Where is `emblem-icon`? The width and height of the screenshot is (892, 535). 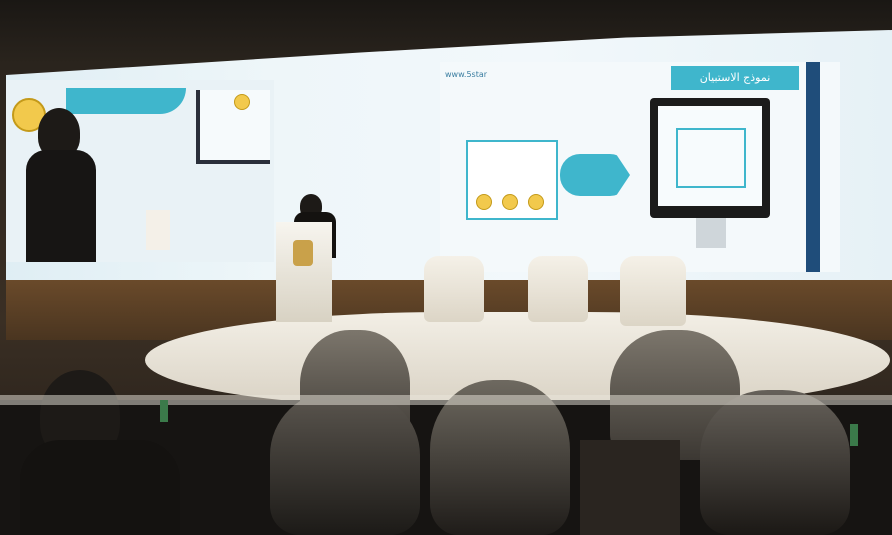 emblem-icon is located at coordinates (303, 253).